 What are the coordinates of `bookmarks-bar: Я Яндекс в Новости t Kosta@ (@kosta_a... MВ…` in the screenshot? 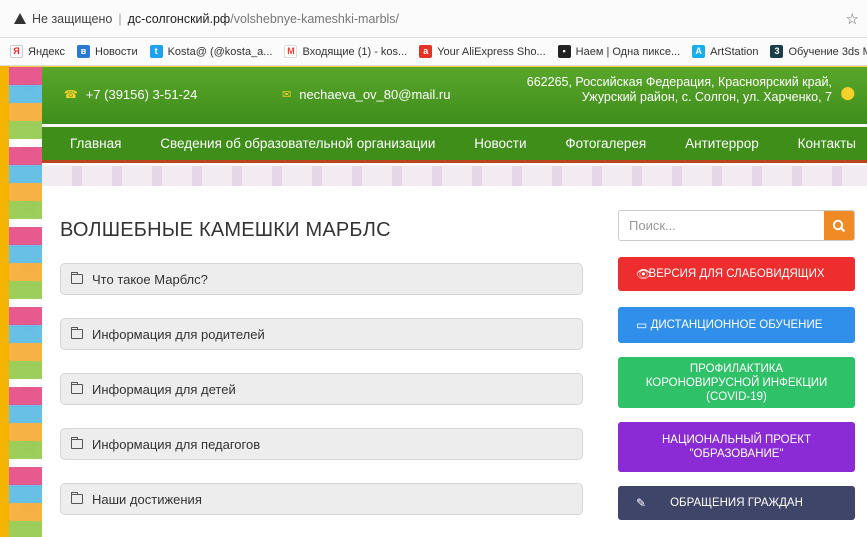 It's located at (433, 52).